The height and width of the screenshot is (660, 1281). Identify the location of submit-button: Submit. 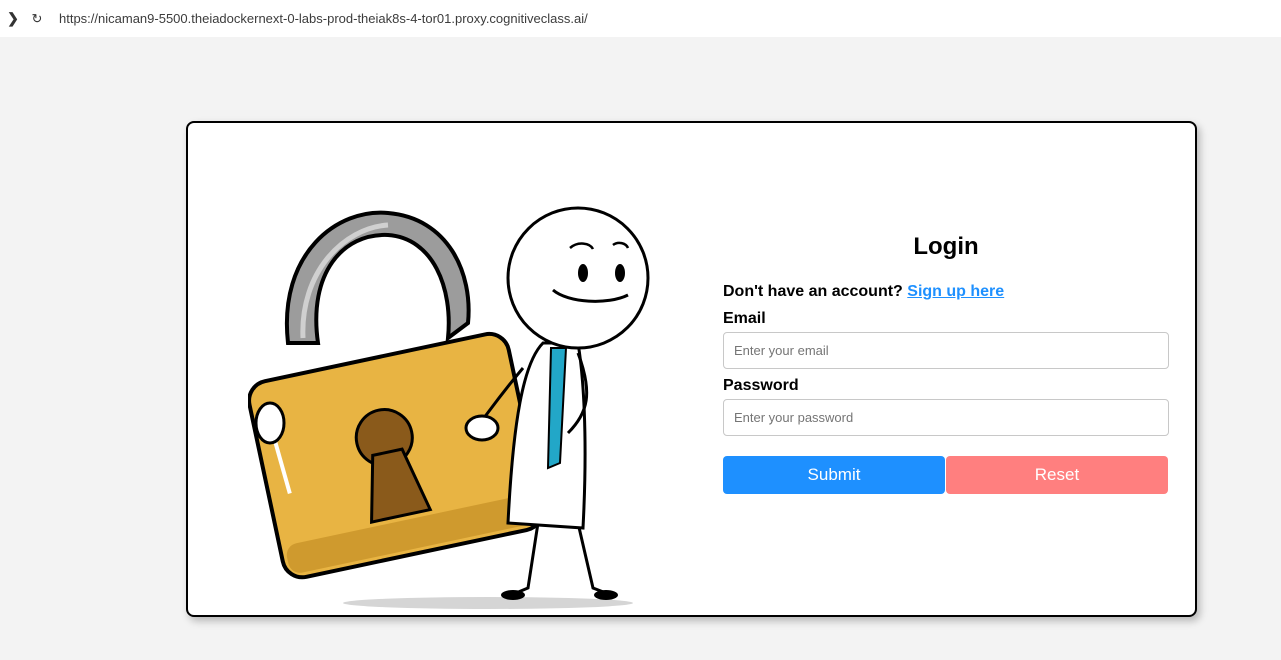
(834, 475).